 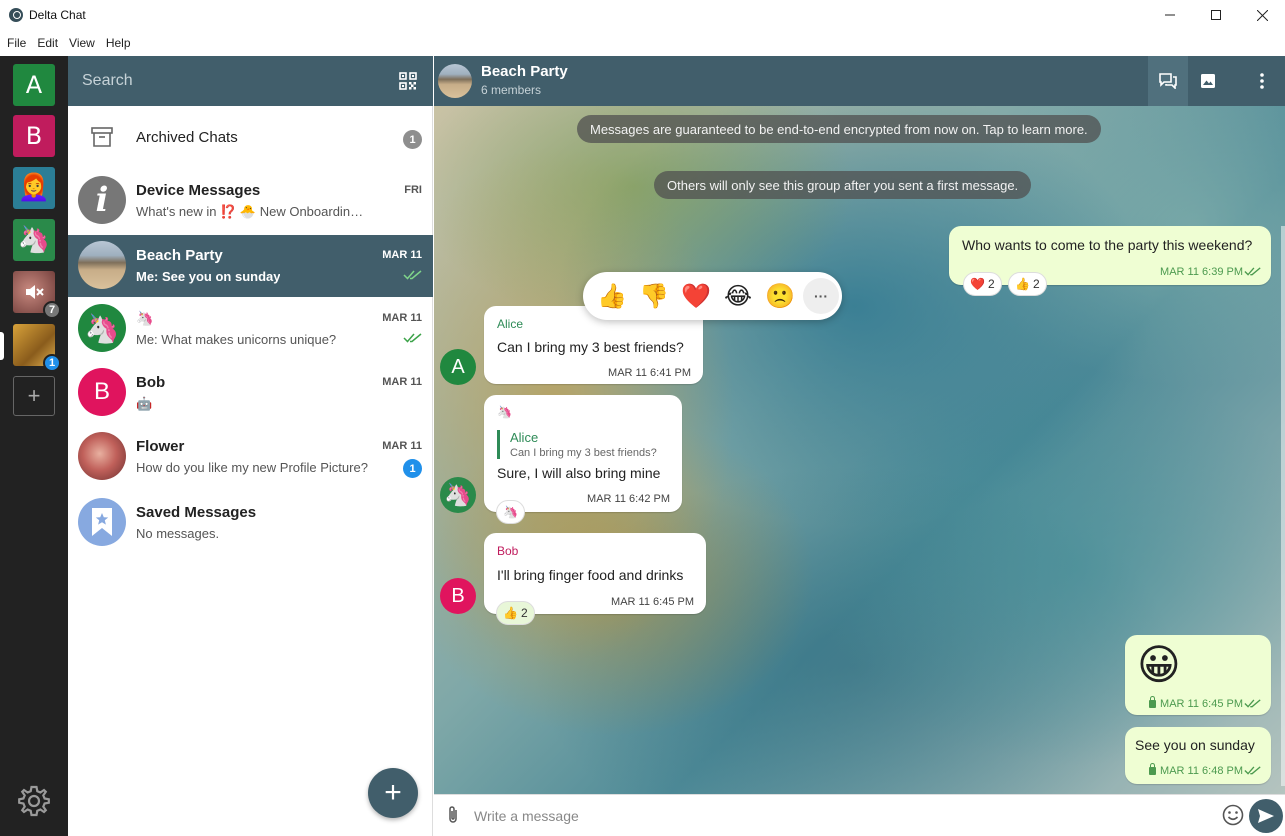 What do you see at coordinates (102, 522) in the screenshot?
I see `bookmark-star-icon` at bounding box center [102, 522].